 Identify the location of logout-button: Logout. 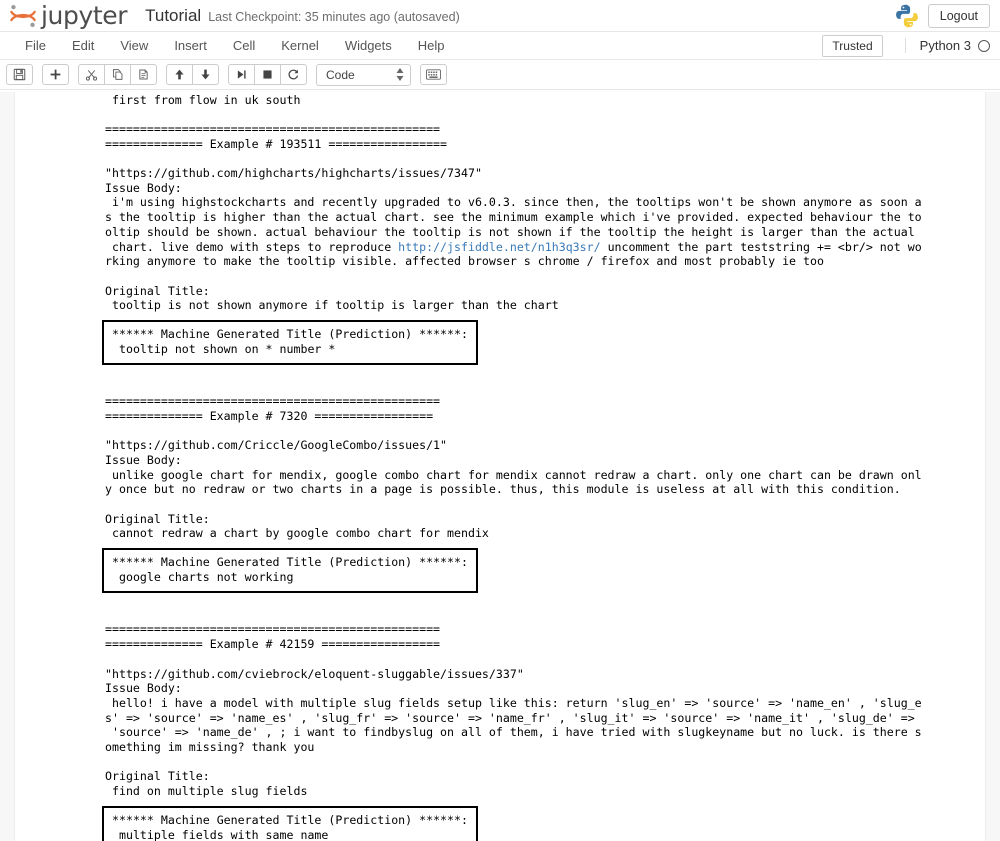
(958, 15).